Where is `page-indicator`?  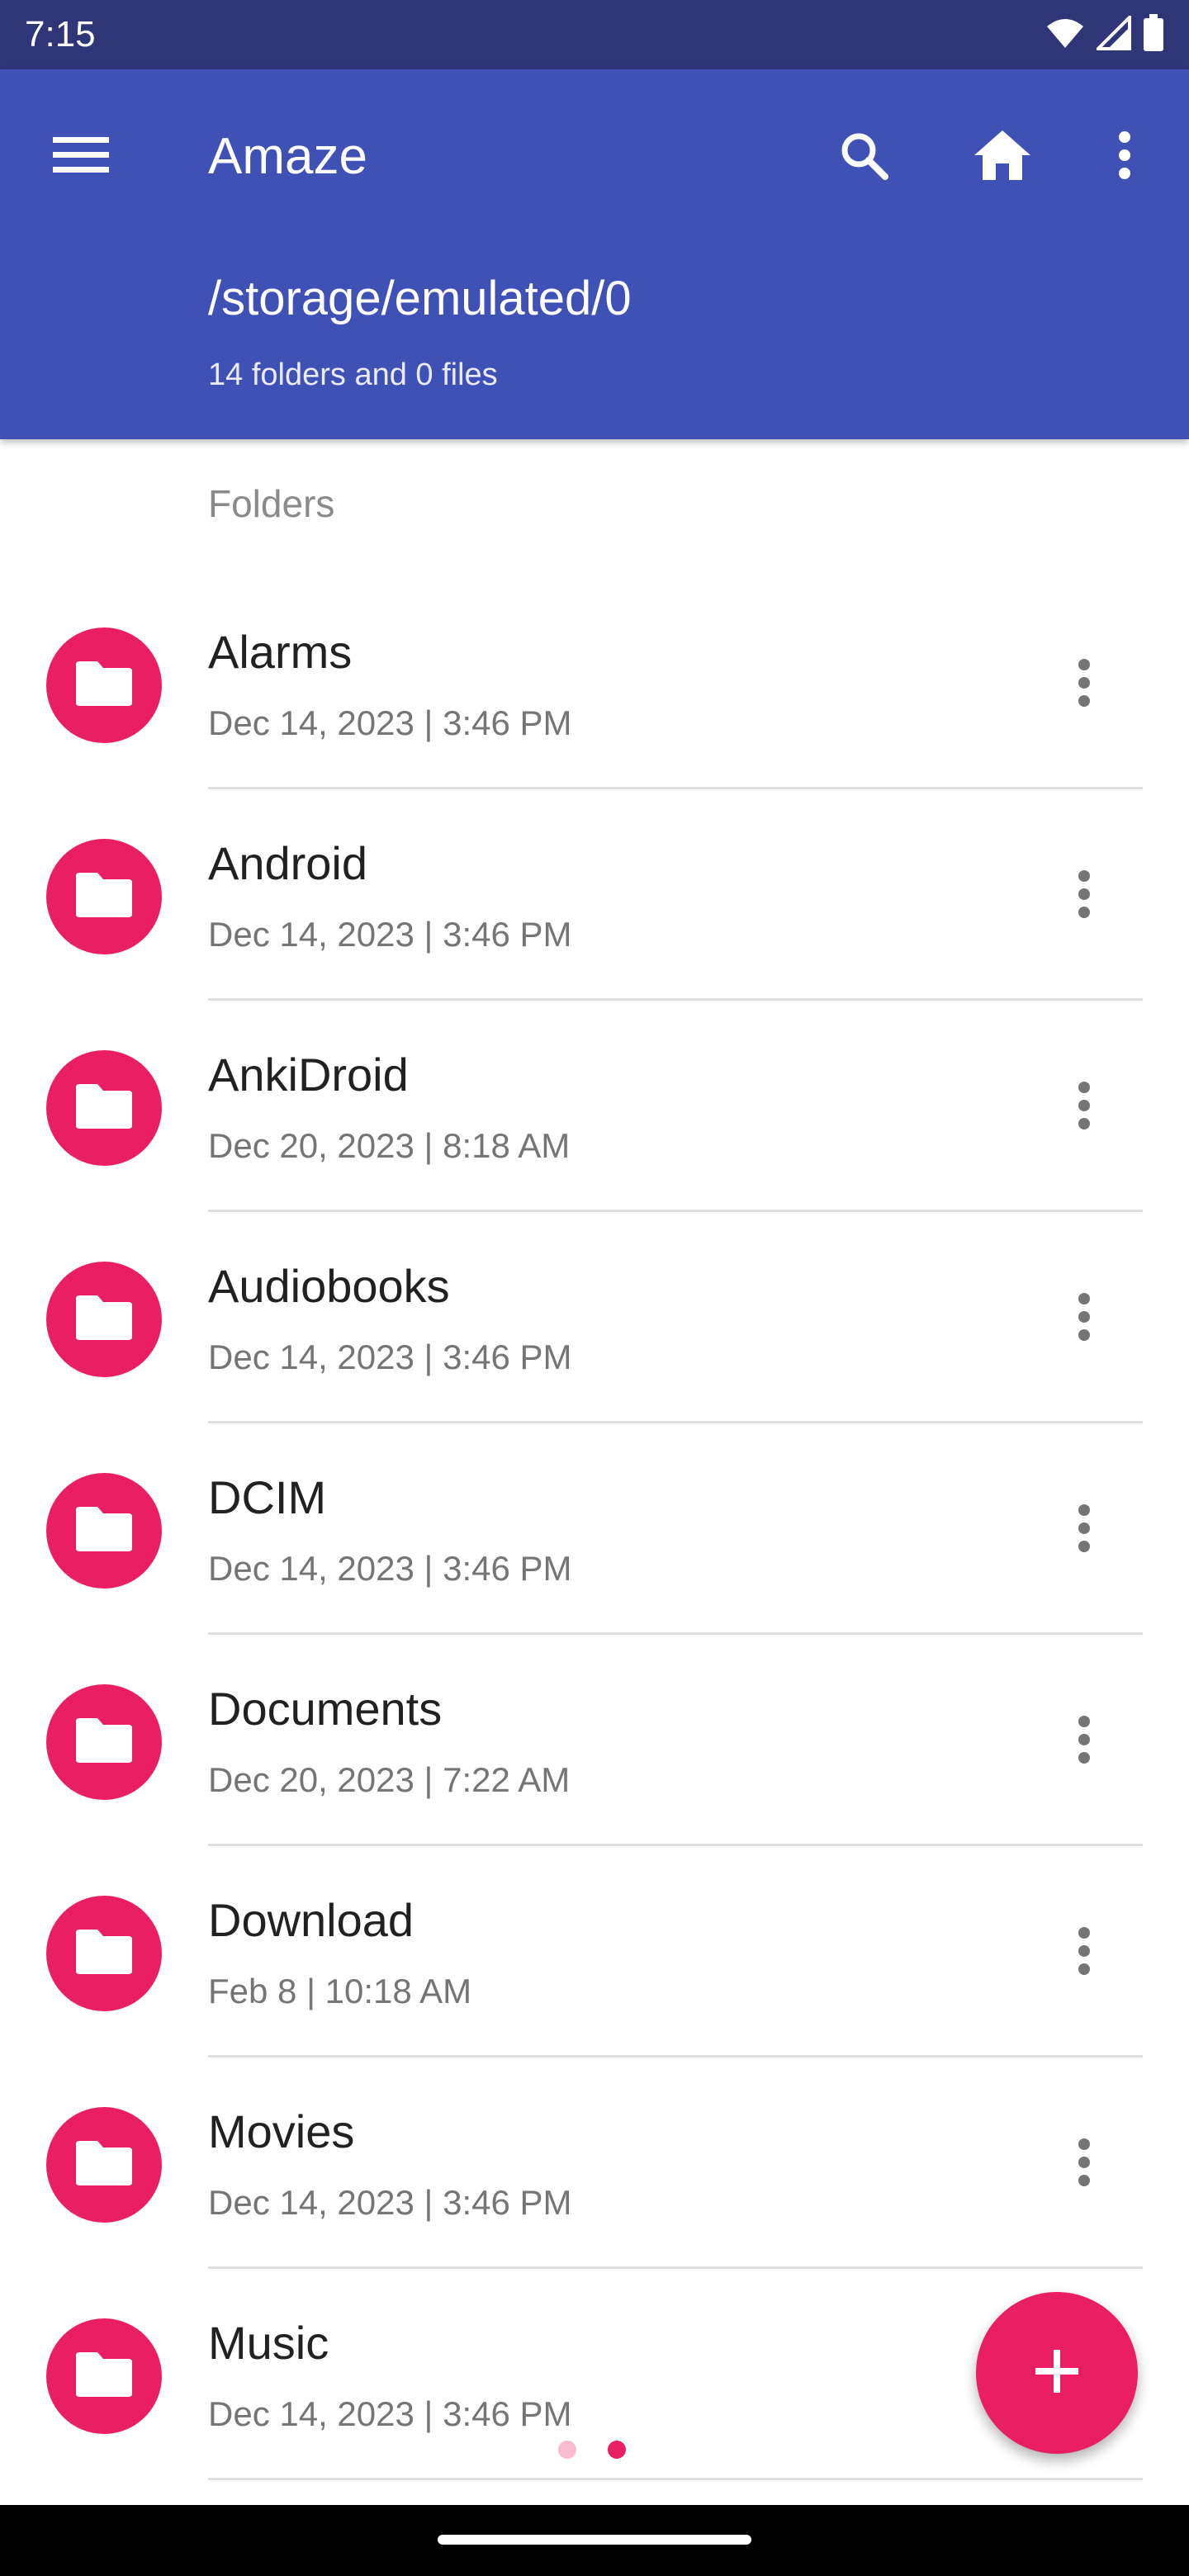
page-indicator is located at coordinates (592, 2450).